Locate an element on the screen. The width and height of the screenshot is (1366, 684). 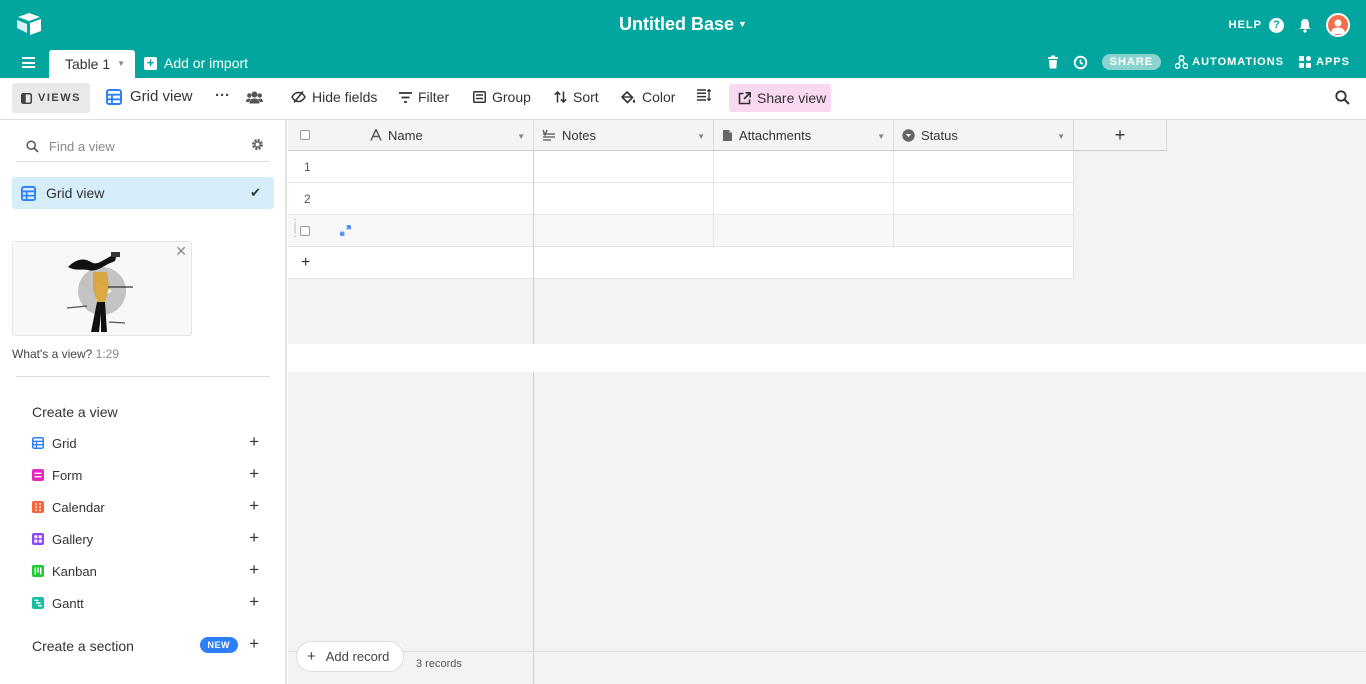
drag-handle-icon: ⋮ ⋮ ⋮ is located at coordinates (295, 229).